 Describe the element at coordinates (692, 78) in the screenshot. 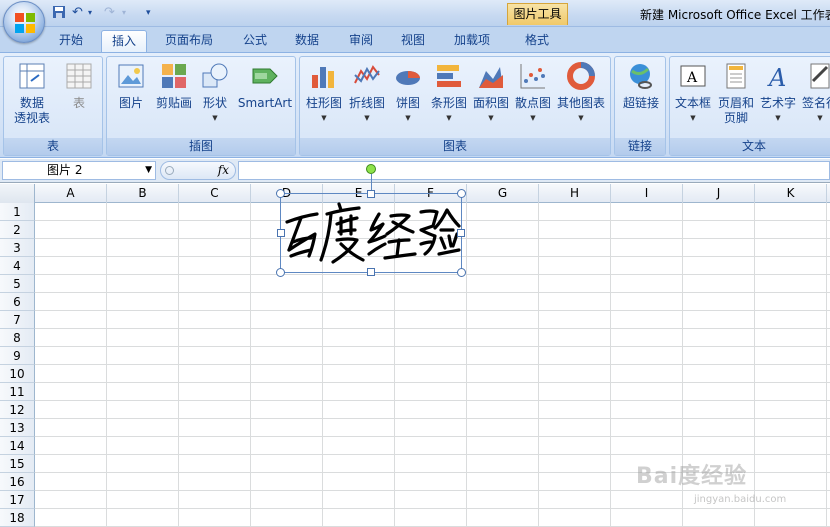

I see `svg-text: A` at that location.